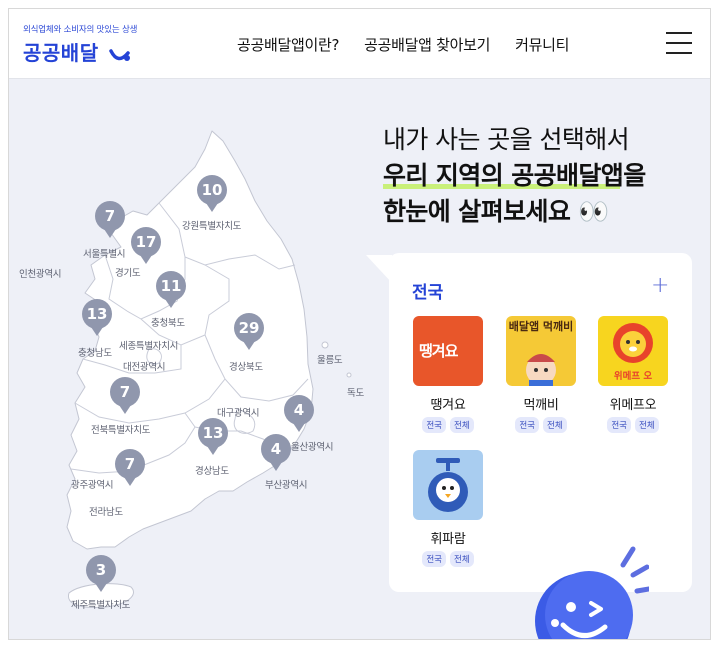 The height and width of the screenshot is (650, 720). Describe the element at coordinates (593, 211) in the screenshot. I see `eyes-emoji-icon: 👀` at that location.